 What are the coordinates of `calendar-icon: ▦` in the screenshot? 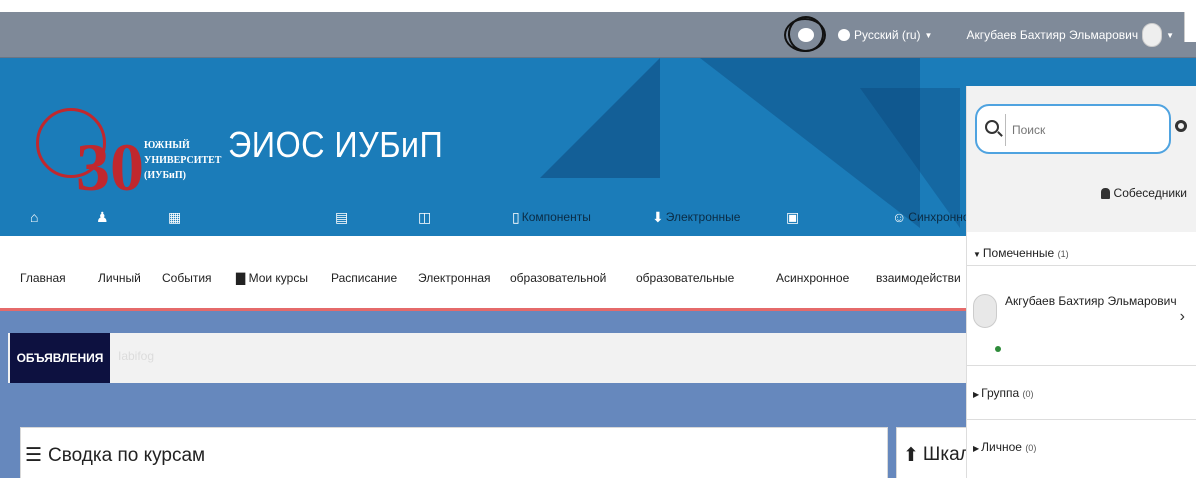 It's located at (174, 217).